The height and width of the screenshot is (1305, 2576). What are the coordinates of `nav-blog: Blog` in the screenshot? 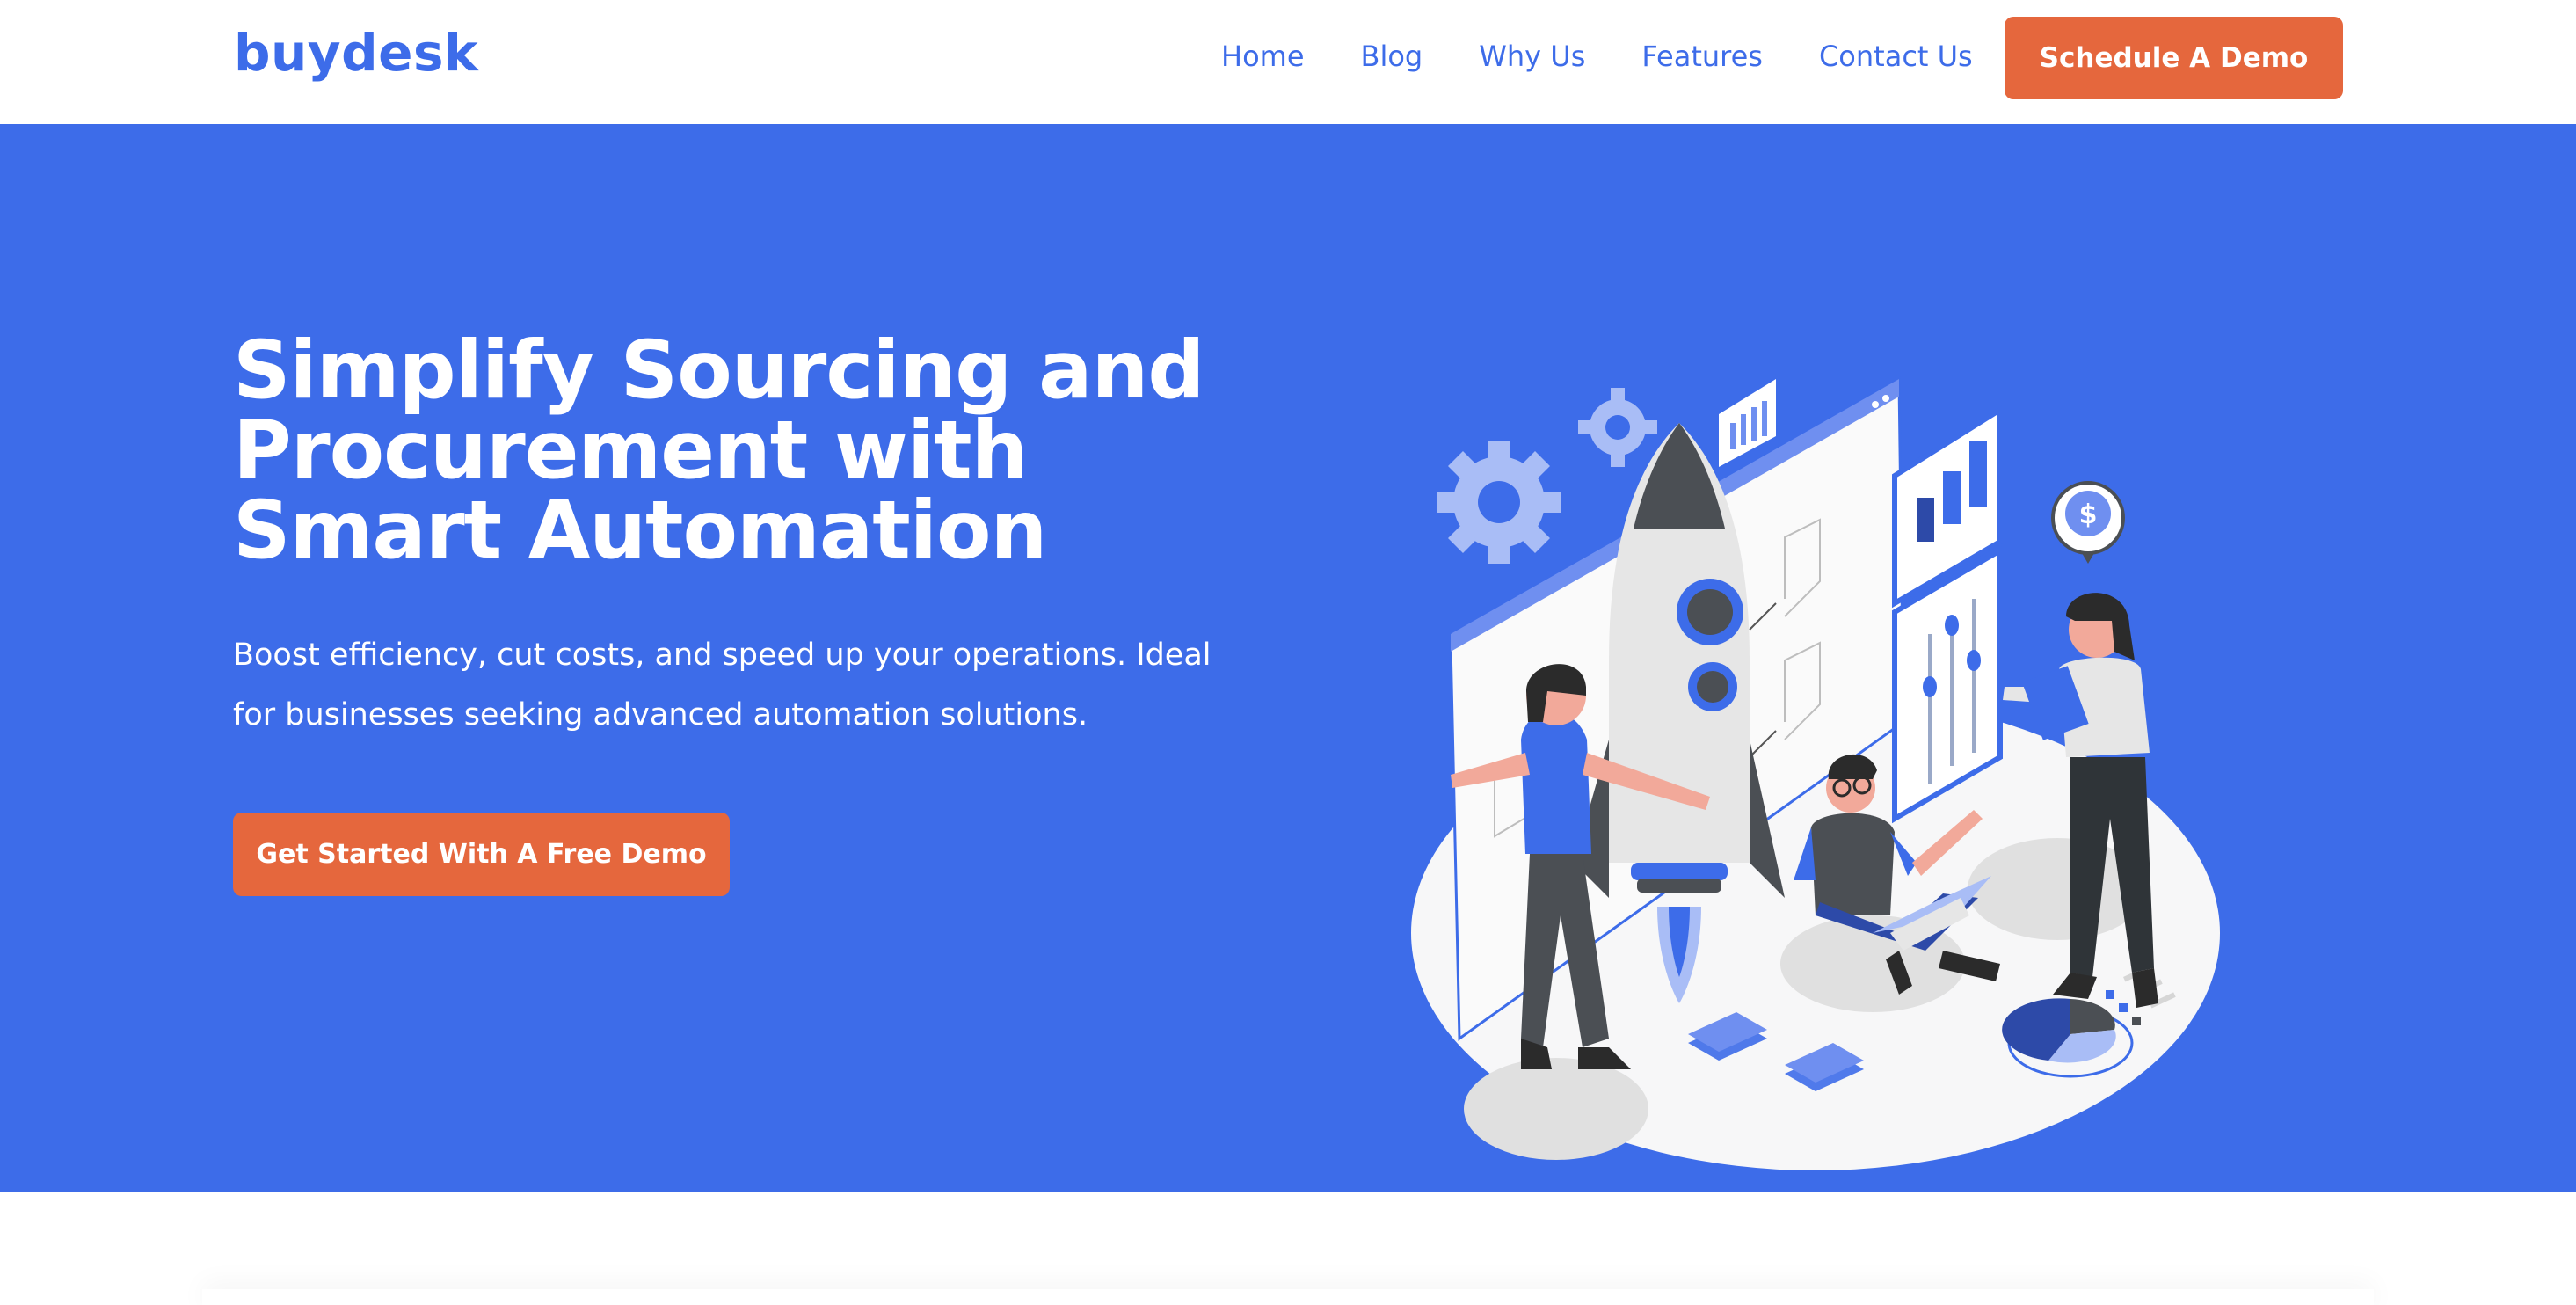 It's located at (1392, 56).